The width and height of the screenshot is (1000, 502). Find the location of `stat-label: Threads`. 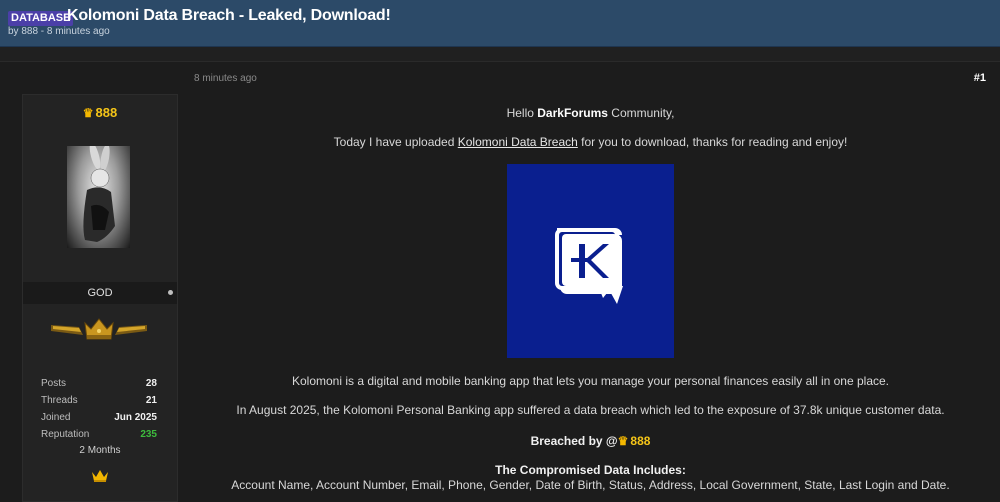

stat-label: Threads is located at coordinates (59, 400).